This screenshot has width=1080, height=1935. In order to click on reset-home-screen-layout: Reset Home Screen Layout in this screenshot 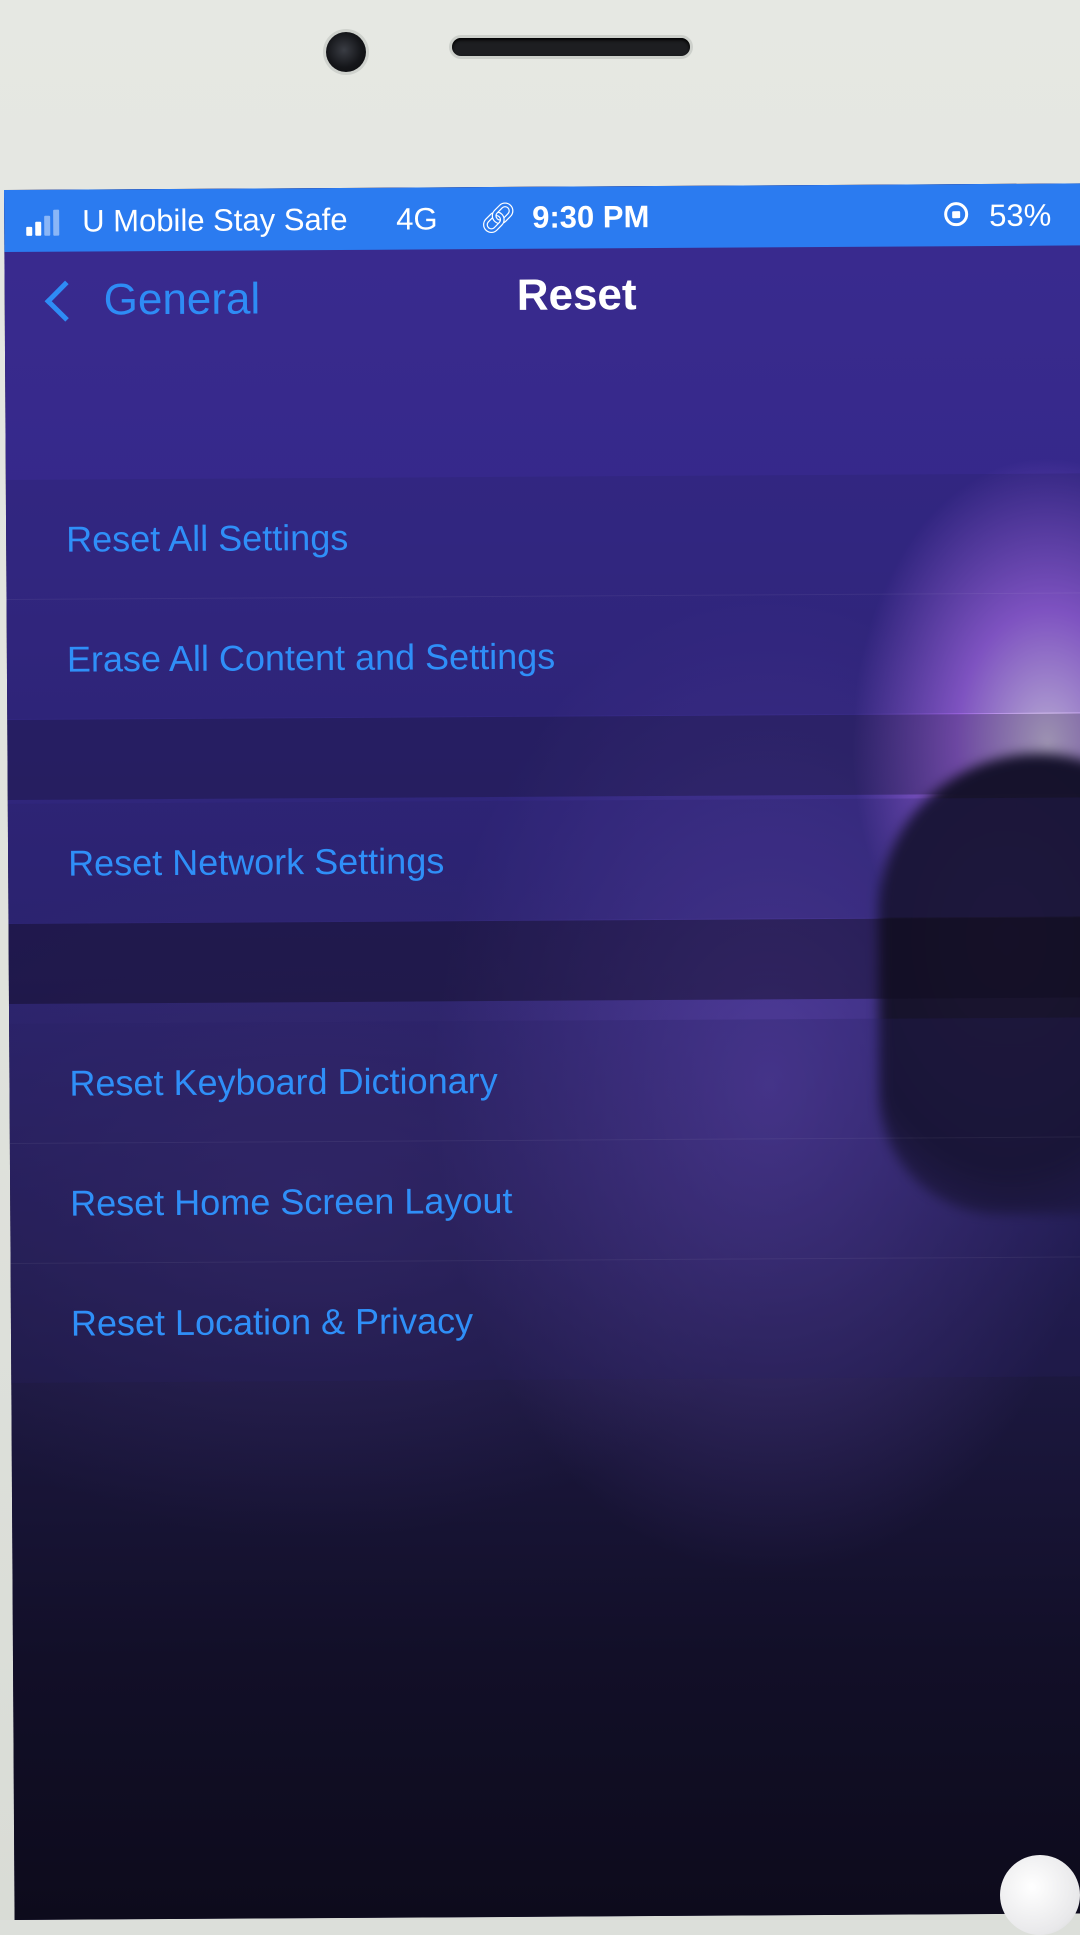, I will do `click(544, 1200)`.